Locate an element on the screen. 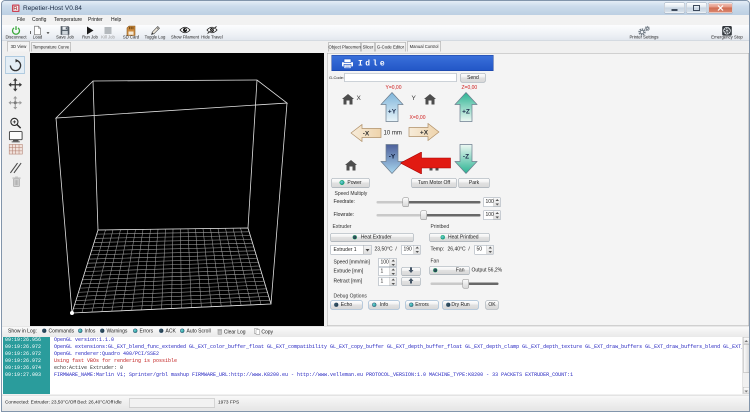 This screenshot has width=752, height=413. svg-text: +Y is located at coordinates (392, 112).